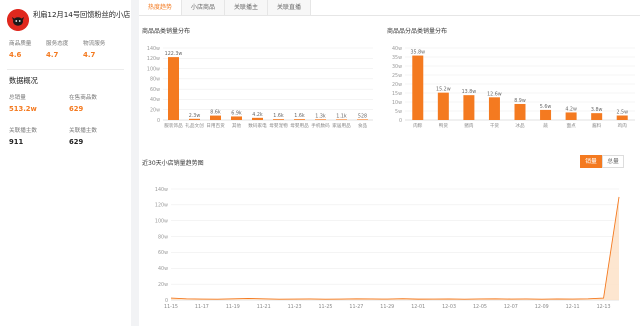 This screenshot has height=326, width=640. Describe the element at coordinates (397, 67) in the screenshot. I see `y-tick-label: 30w` at that location.